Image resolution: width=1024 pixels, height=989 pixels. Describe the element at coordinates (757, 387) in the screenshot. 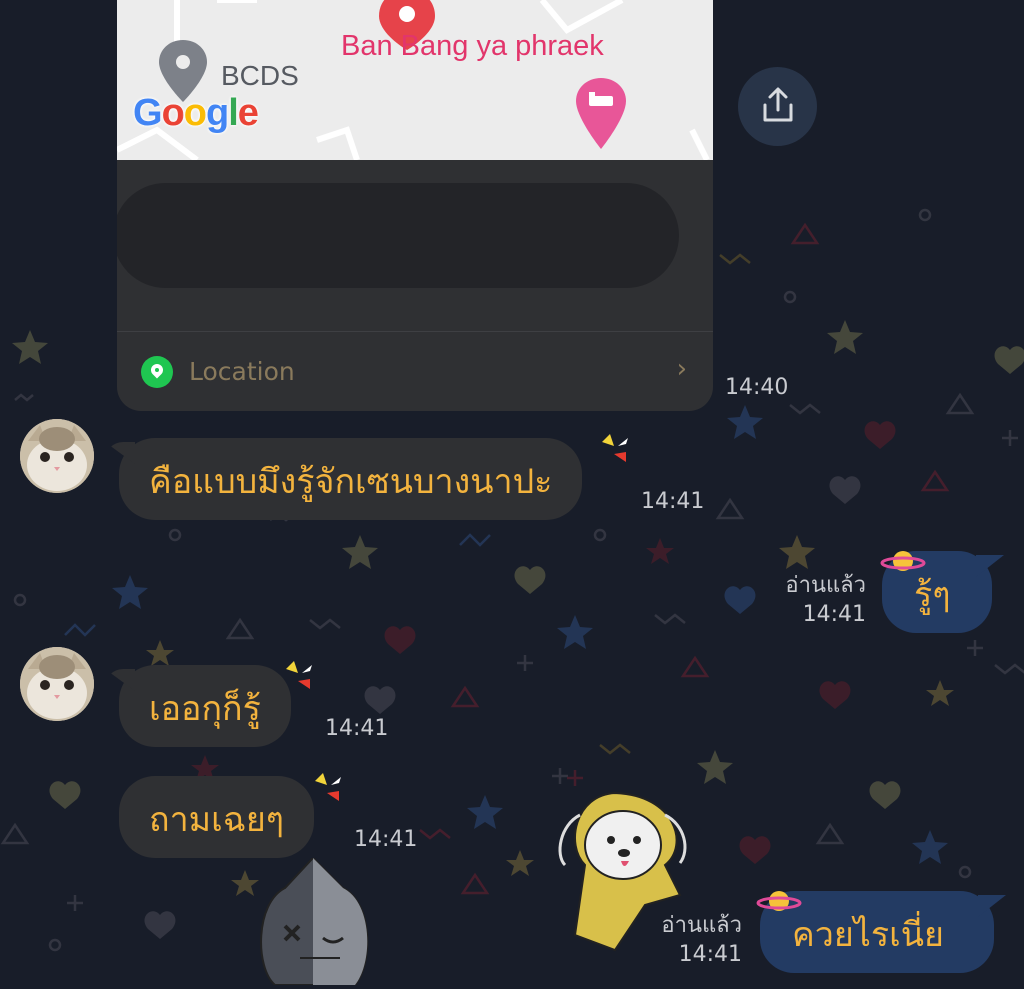

I see `timestamp: 14:40` at that location.